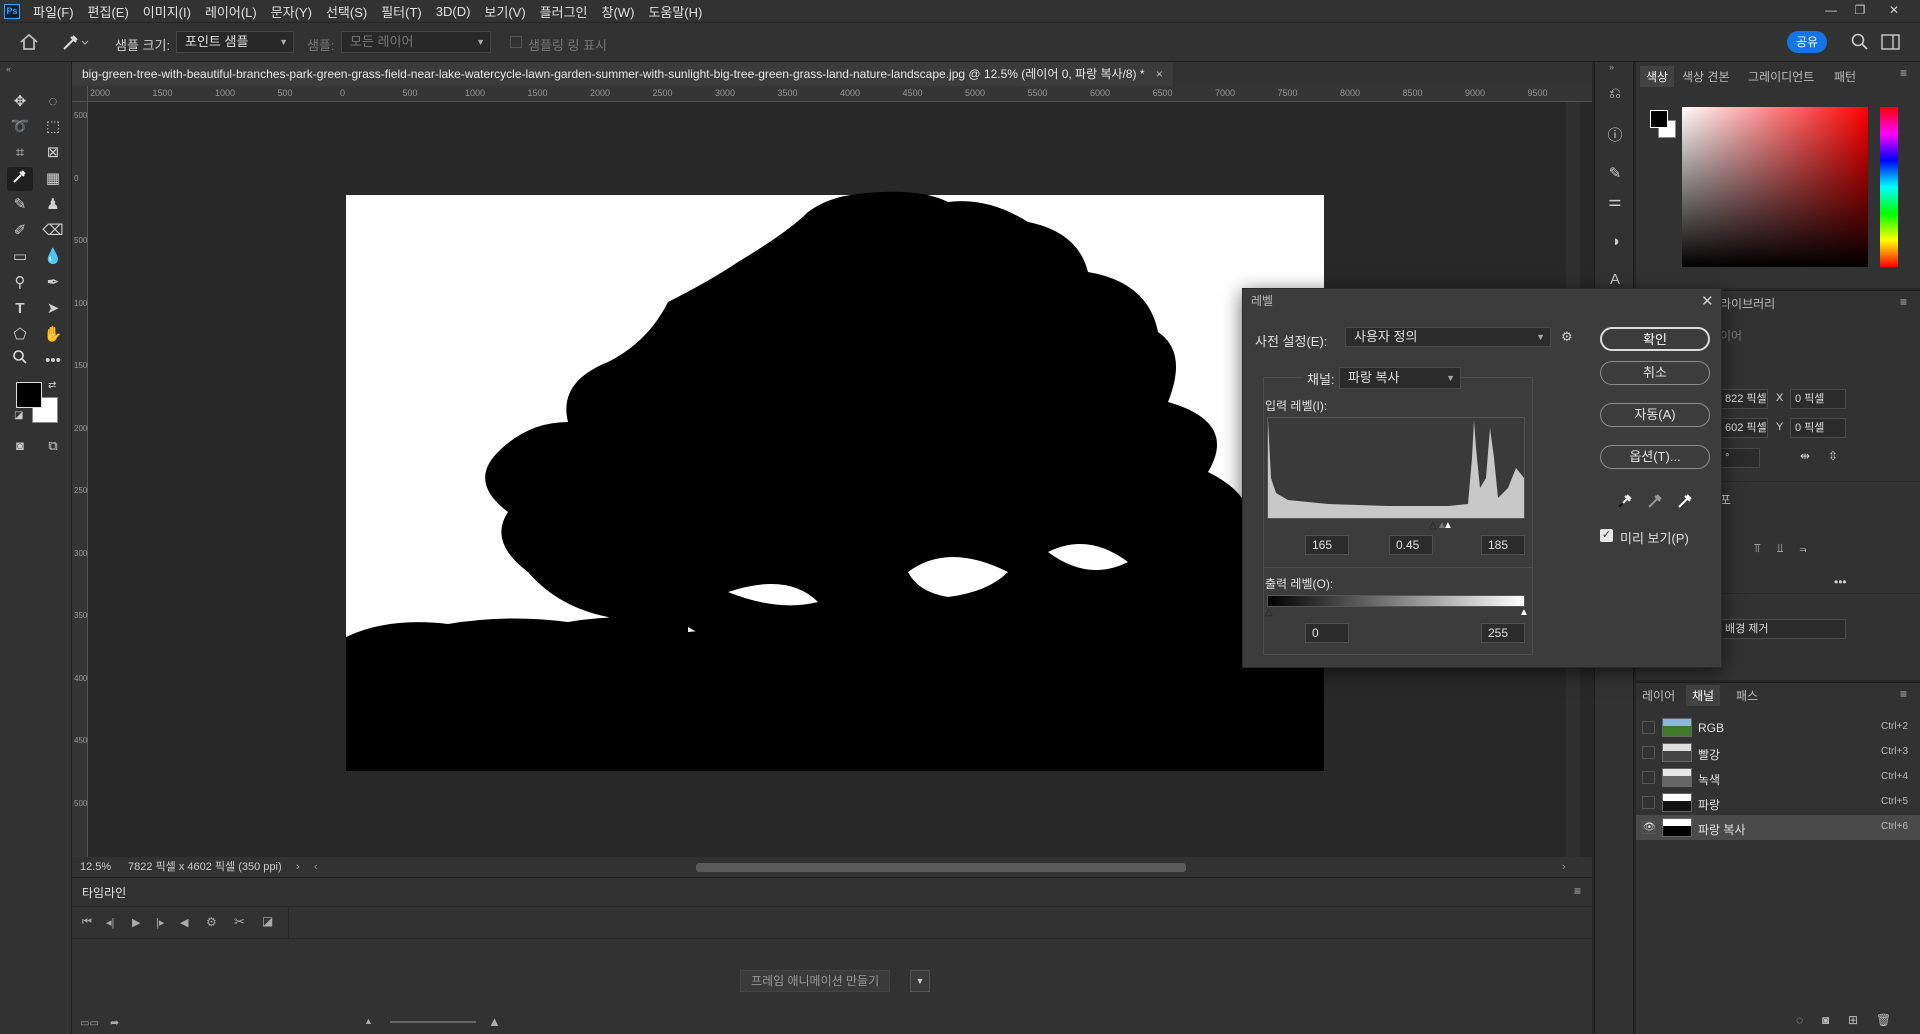 The width and height of the screenshot is (1920, 1034). What do you see at coordinates (453, 11) in the screenshot?
I see `menu-3d: 3D(D)` at bounding box center [453, 11].